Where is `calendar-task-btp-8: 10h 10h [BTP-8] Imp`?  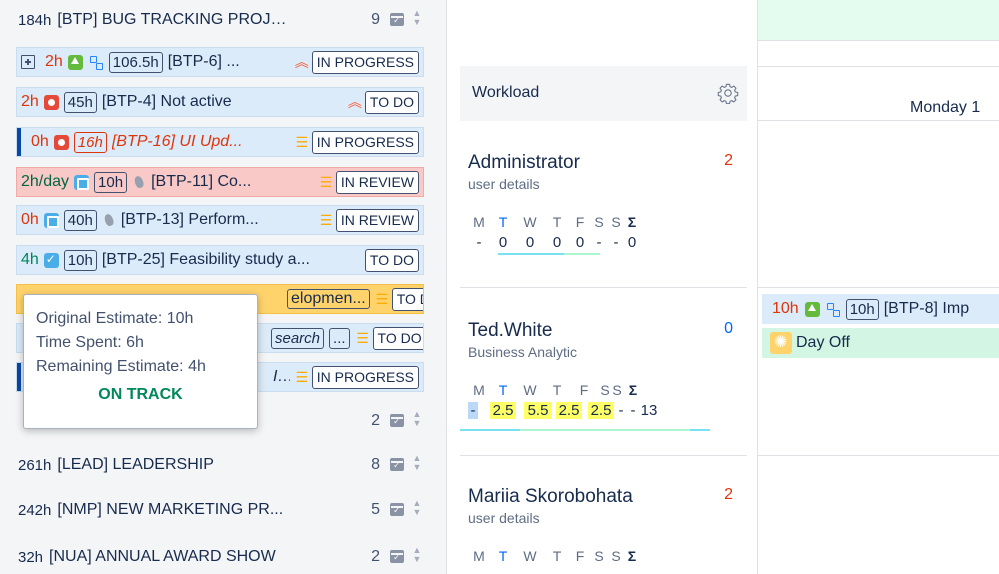 calendar-task-btp-8: 10h 10h [BTP-8] Imp is located at coordinates (880, 309).